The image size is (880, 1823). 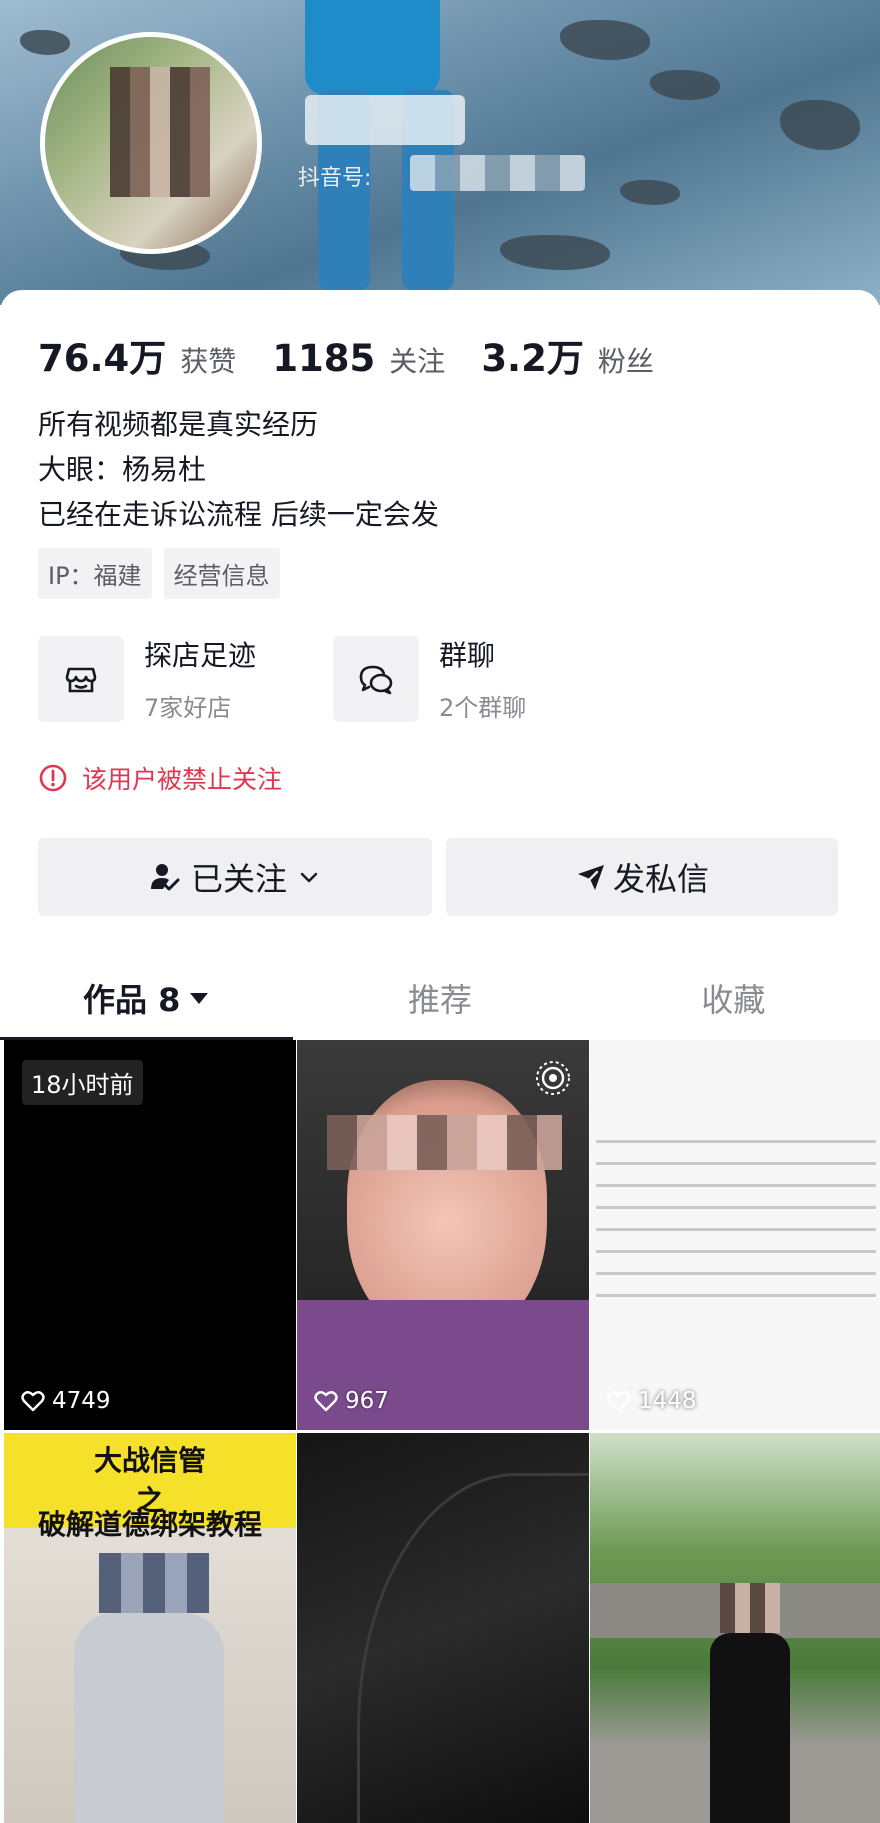 What do you see at coordinates (159, 573) in the screenshot?
I see `profile-tags: IP：福建 经营信息` at bounding box center [159, 573].